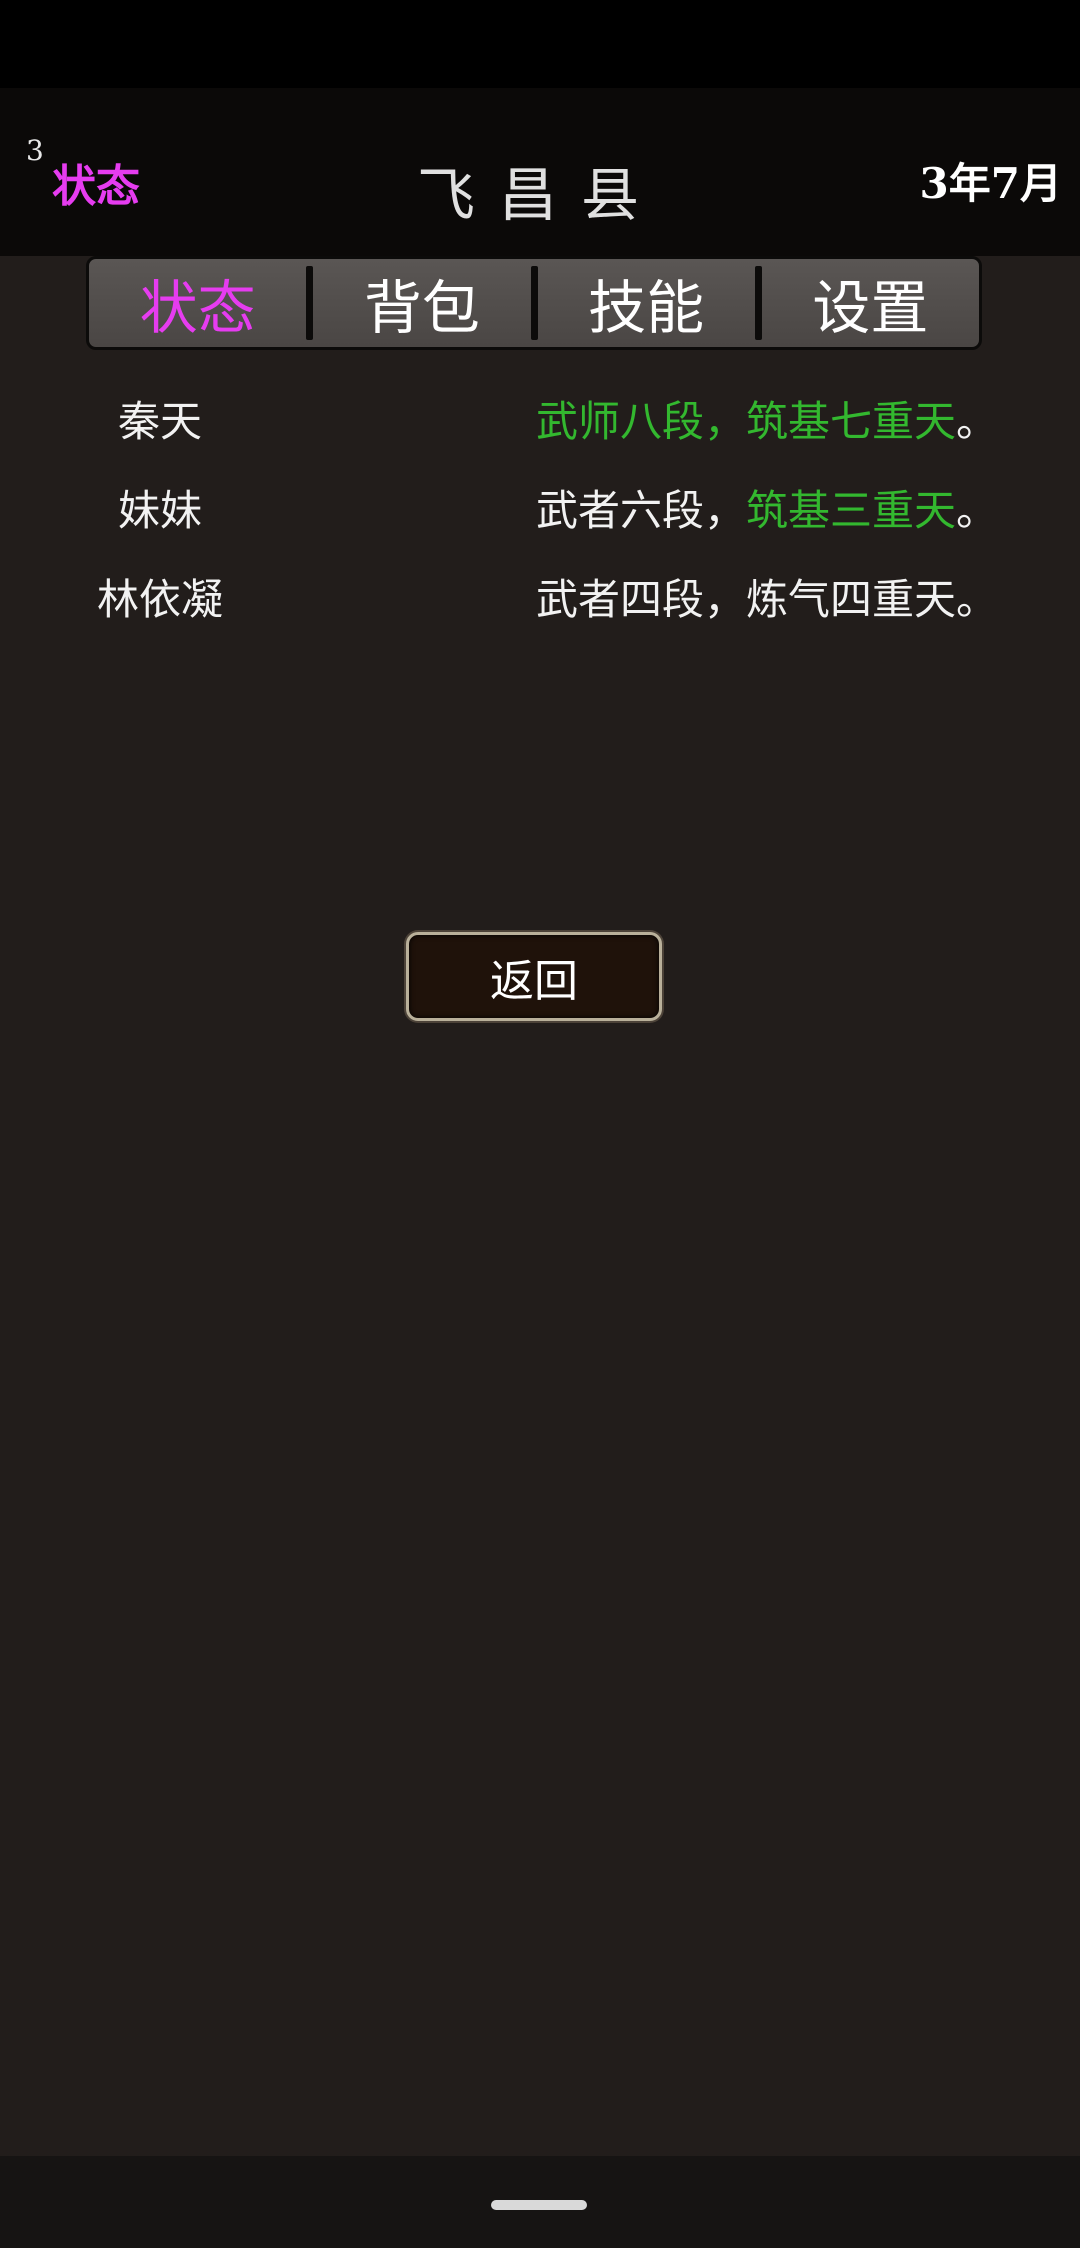 The width and height of the screenshot is (1080, 2248). I want to click on character-realm: 武者六段，筑基三重天。, so click(767, 507).